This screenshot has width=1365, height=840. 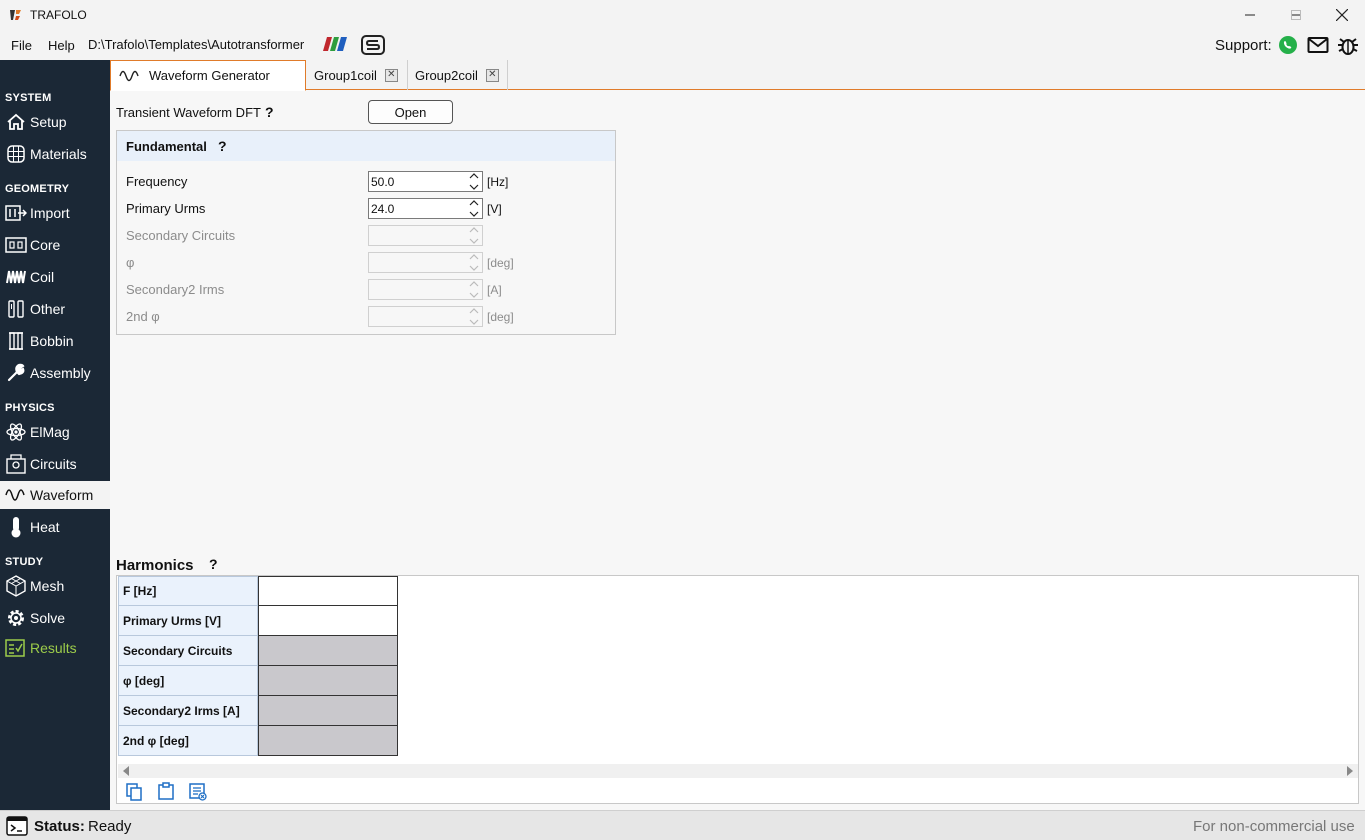 I want to click on sidebar-item-elmag: ElMag, so click(x=55, y=432).